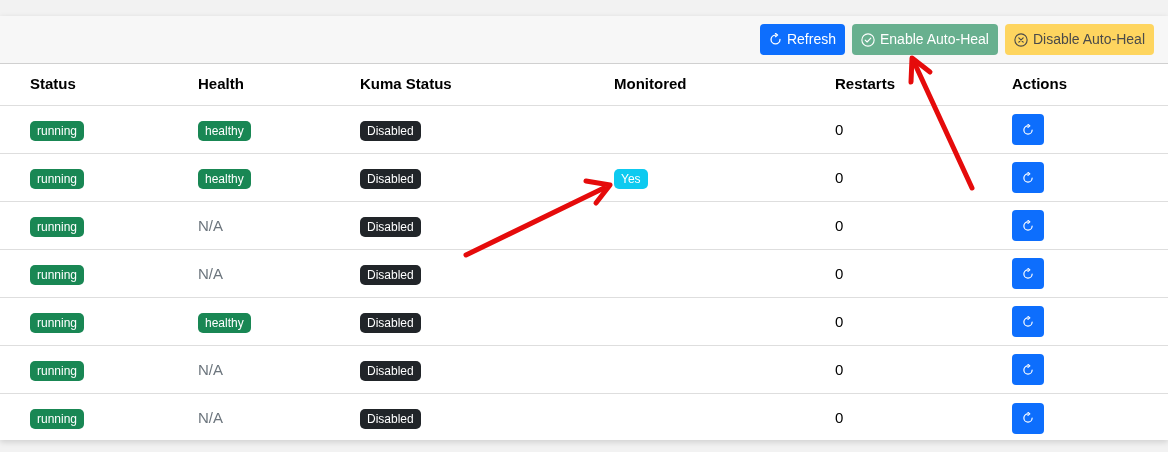  What do you see at coordinates (1079, 39) in the screenshot?
I see `disable-button: Disable Auto-Heal` at bounding box center [1079, 39].